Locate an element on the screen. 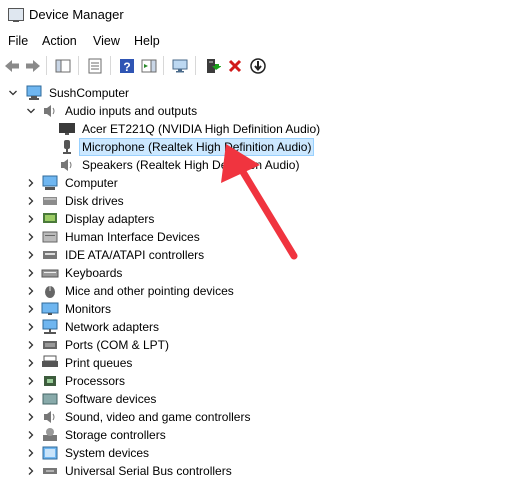 This screenshot has width=521, height=501. tree-category-item: Display adapters is located at coordinates (91, 219).